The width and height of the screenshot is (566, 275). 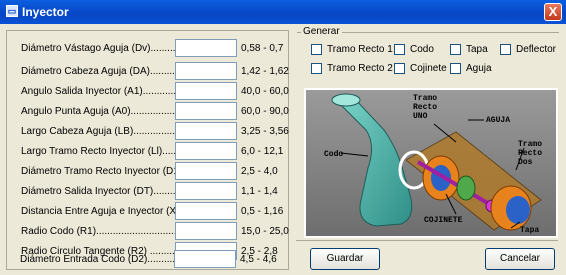 I want to click on field-input-li, so click(x=206, y=151).